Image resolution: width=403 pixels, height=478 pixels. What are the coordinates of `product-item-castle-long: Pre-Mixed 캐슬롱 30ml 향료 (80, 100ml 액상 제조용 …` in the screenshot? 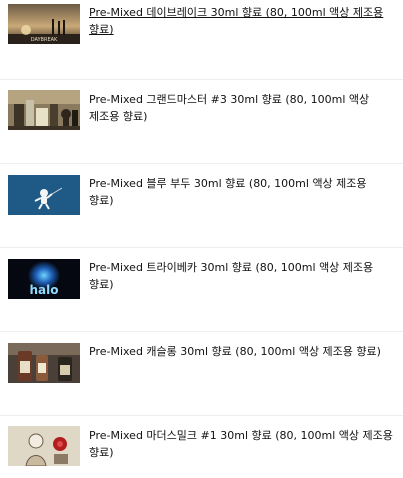 It's located at (201, 366).